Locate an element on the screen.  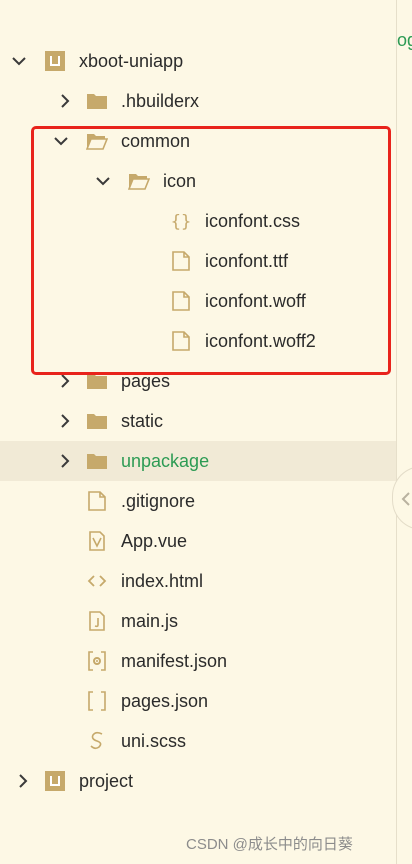
tree-item-label: iconfont.css is located at coordinates (253, 221).